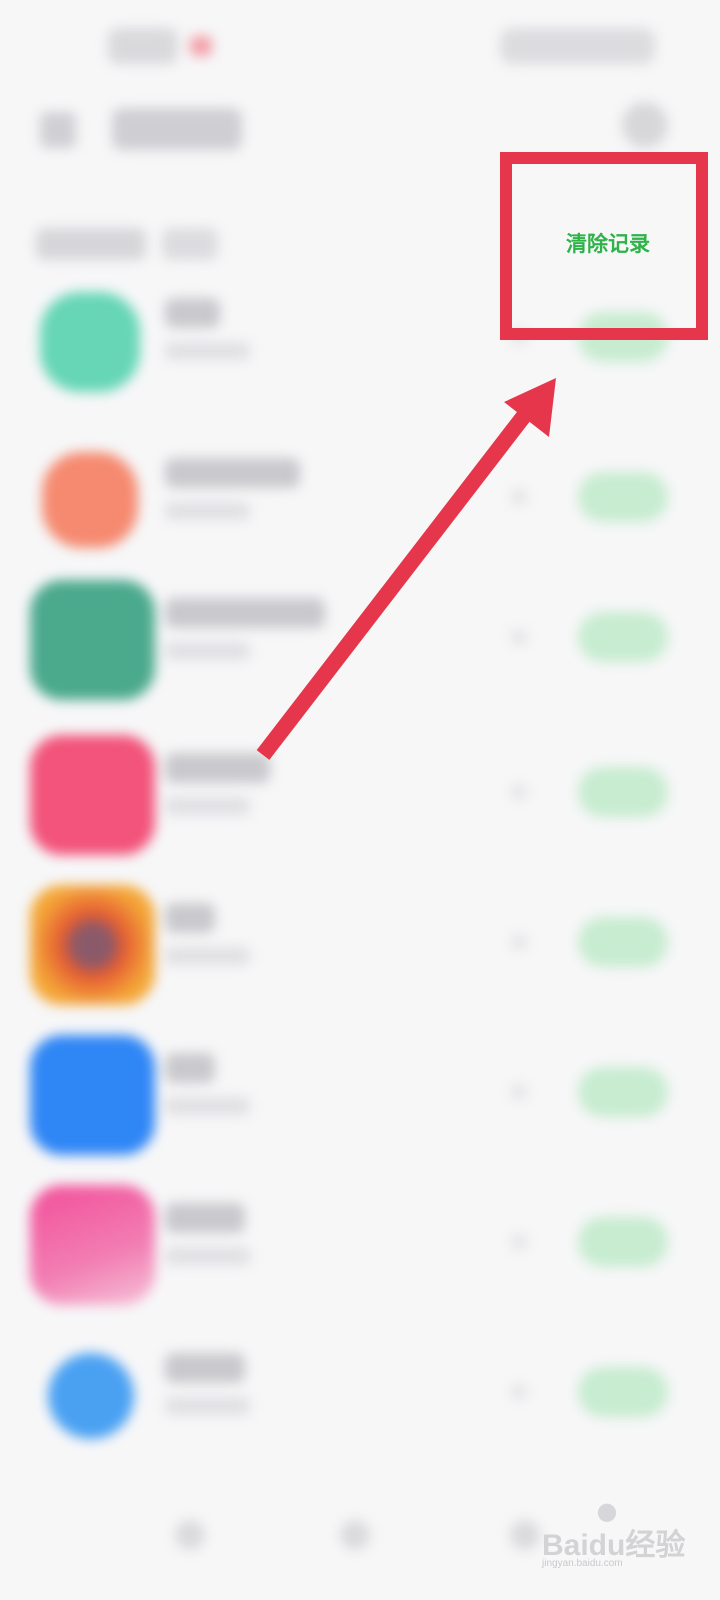 This screenshot has width=720, height=1600. What do you see at coordinates (395, 583) in the screenshot?
I see `arrow-shaft` at bounding box center [395, 583].